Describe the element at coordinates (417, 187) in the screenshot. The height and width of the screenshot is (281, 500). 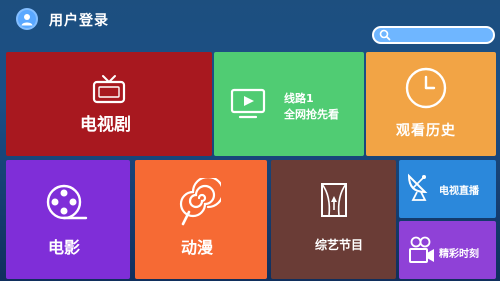
I see `satellite-dish-icon` at that location.